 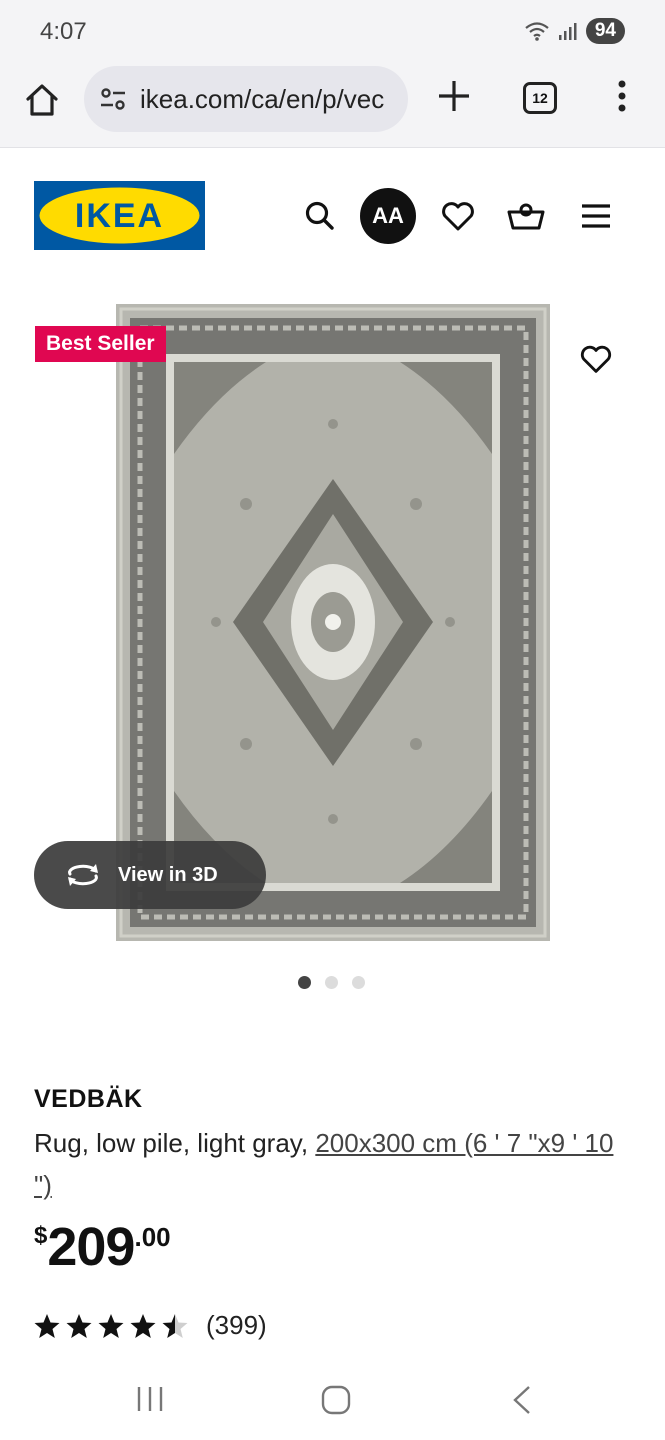 I want to click on new-tab-icon, so click(x=454, y=96).